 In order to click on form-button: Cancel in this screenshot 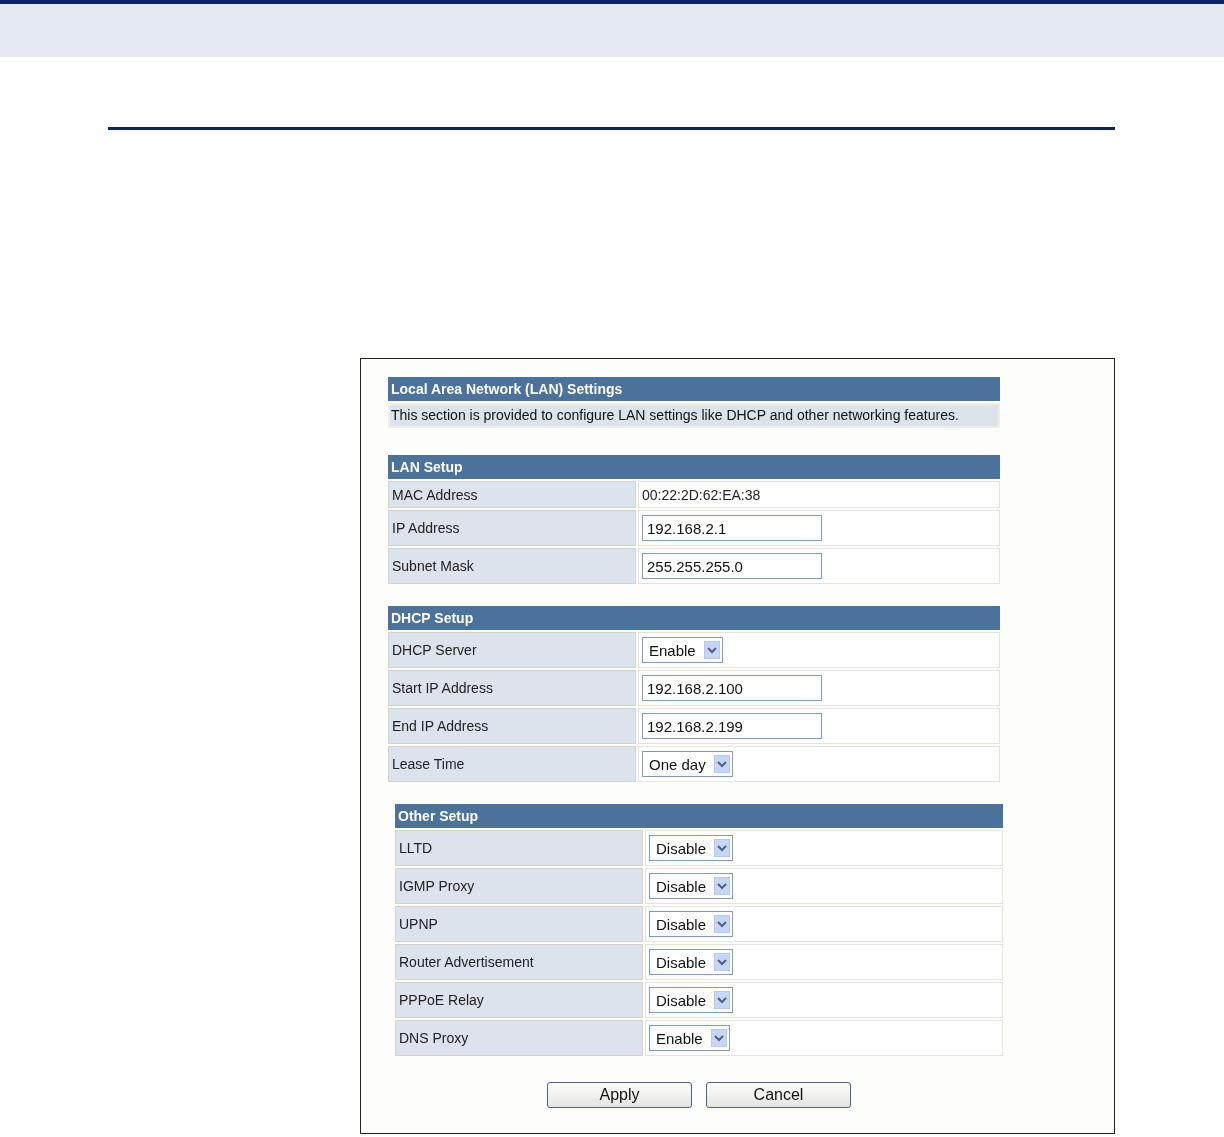, I will do `click(778, 1095)`.